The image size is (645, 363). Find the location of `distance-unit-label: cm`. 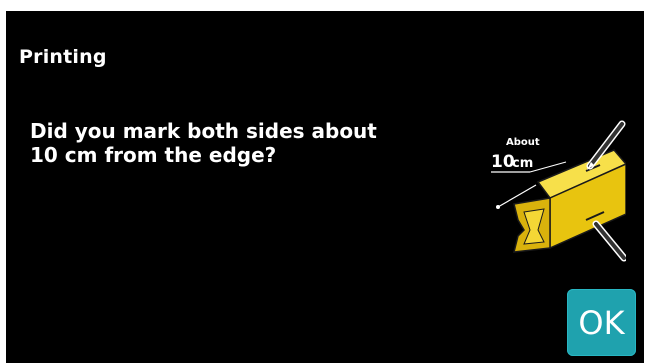

distance-unit-label: cm is located at coordinates (522, 163).